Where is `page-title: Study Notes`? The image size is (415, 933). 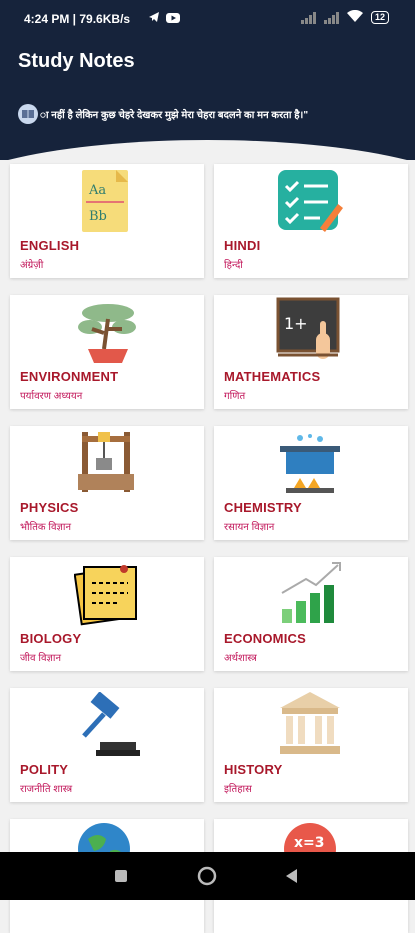 page-title: Study Notes is located at coordinates (76, 61).